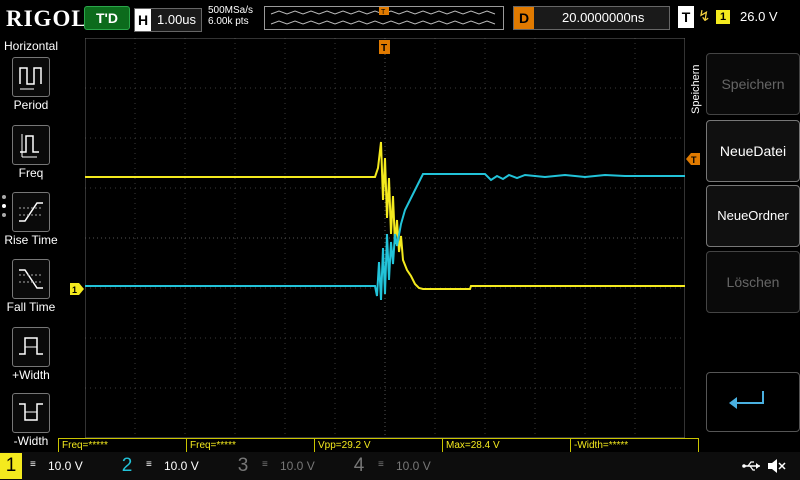 The width and height of the screenshot is (800, 480). What do you see at coordinates (29, 146) in the screenshot?
I see `freq-icon` at bounding box center [29, 146].